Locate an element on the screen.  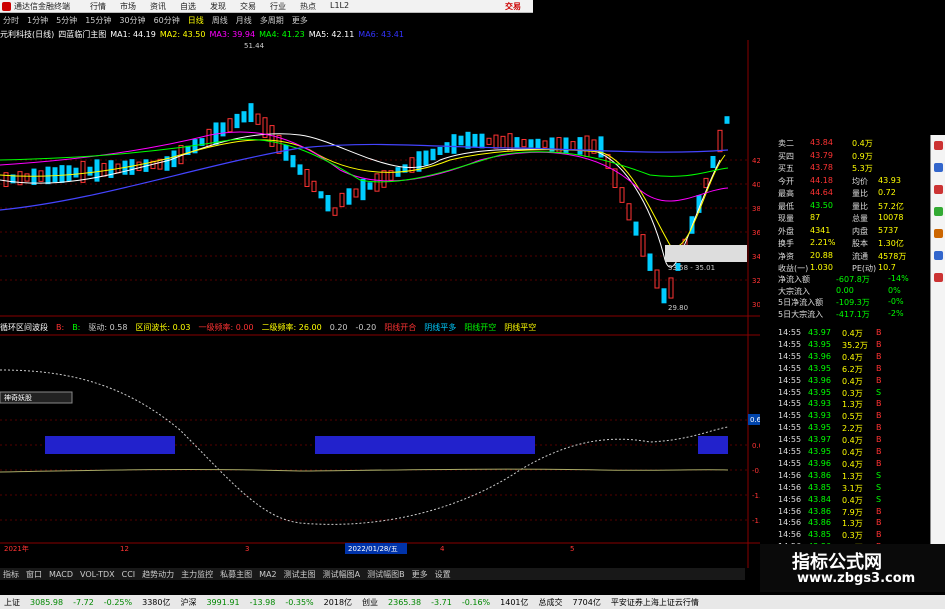
sh-pct: -0.25% is located at coordinates (118, 602).